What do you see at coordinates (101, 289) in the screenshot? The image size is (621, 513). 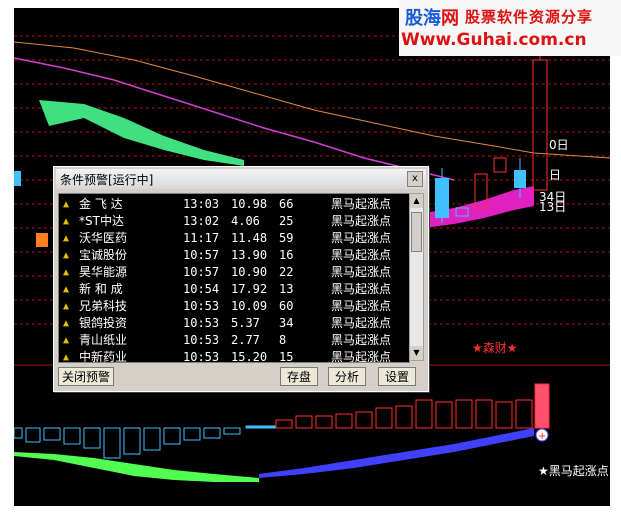 I see `stock-name: 新 和 成` at bounding box center [101, 289].